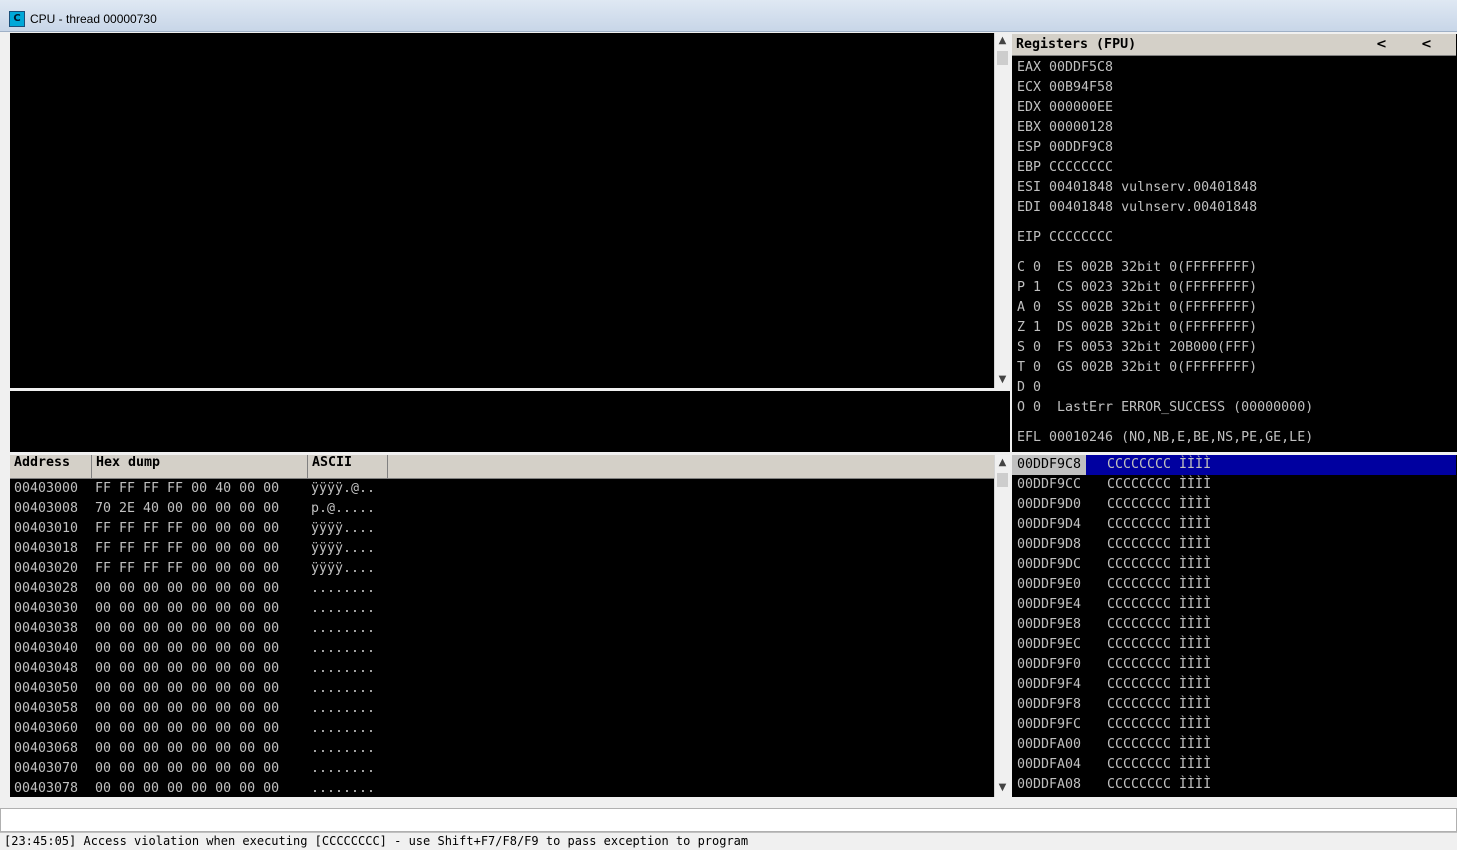 The image size is (1457, 850). Describe the element at coordinates (1234, 645) in the screenshot. I see `stack-row: 00DDF9EC CCCCCCCC ÌÌÌÌ` at that location.